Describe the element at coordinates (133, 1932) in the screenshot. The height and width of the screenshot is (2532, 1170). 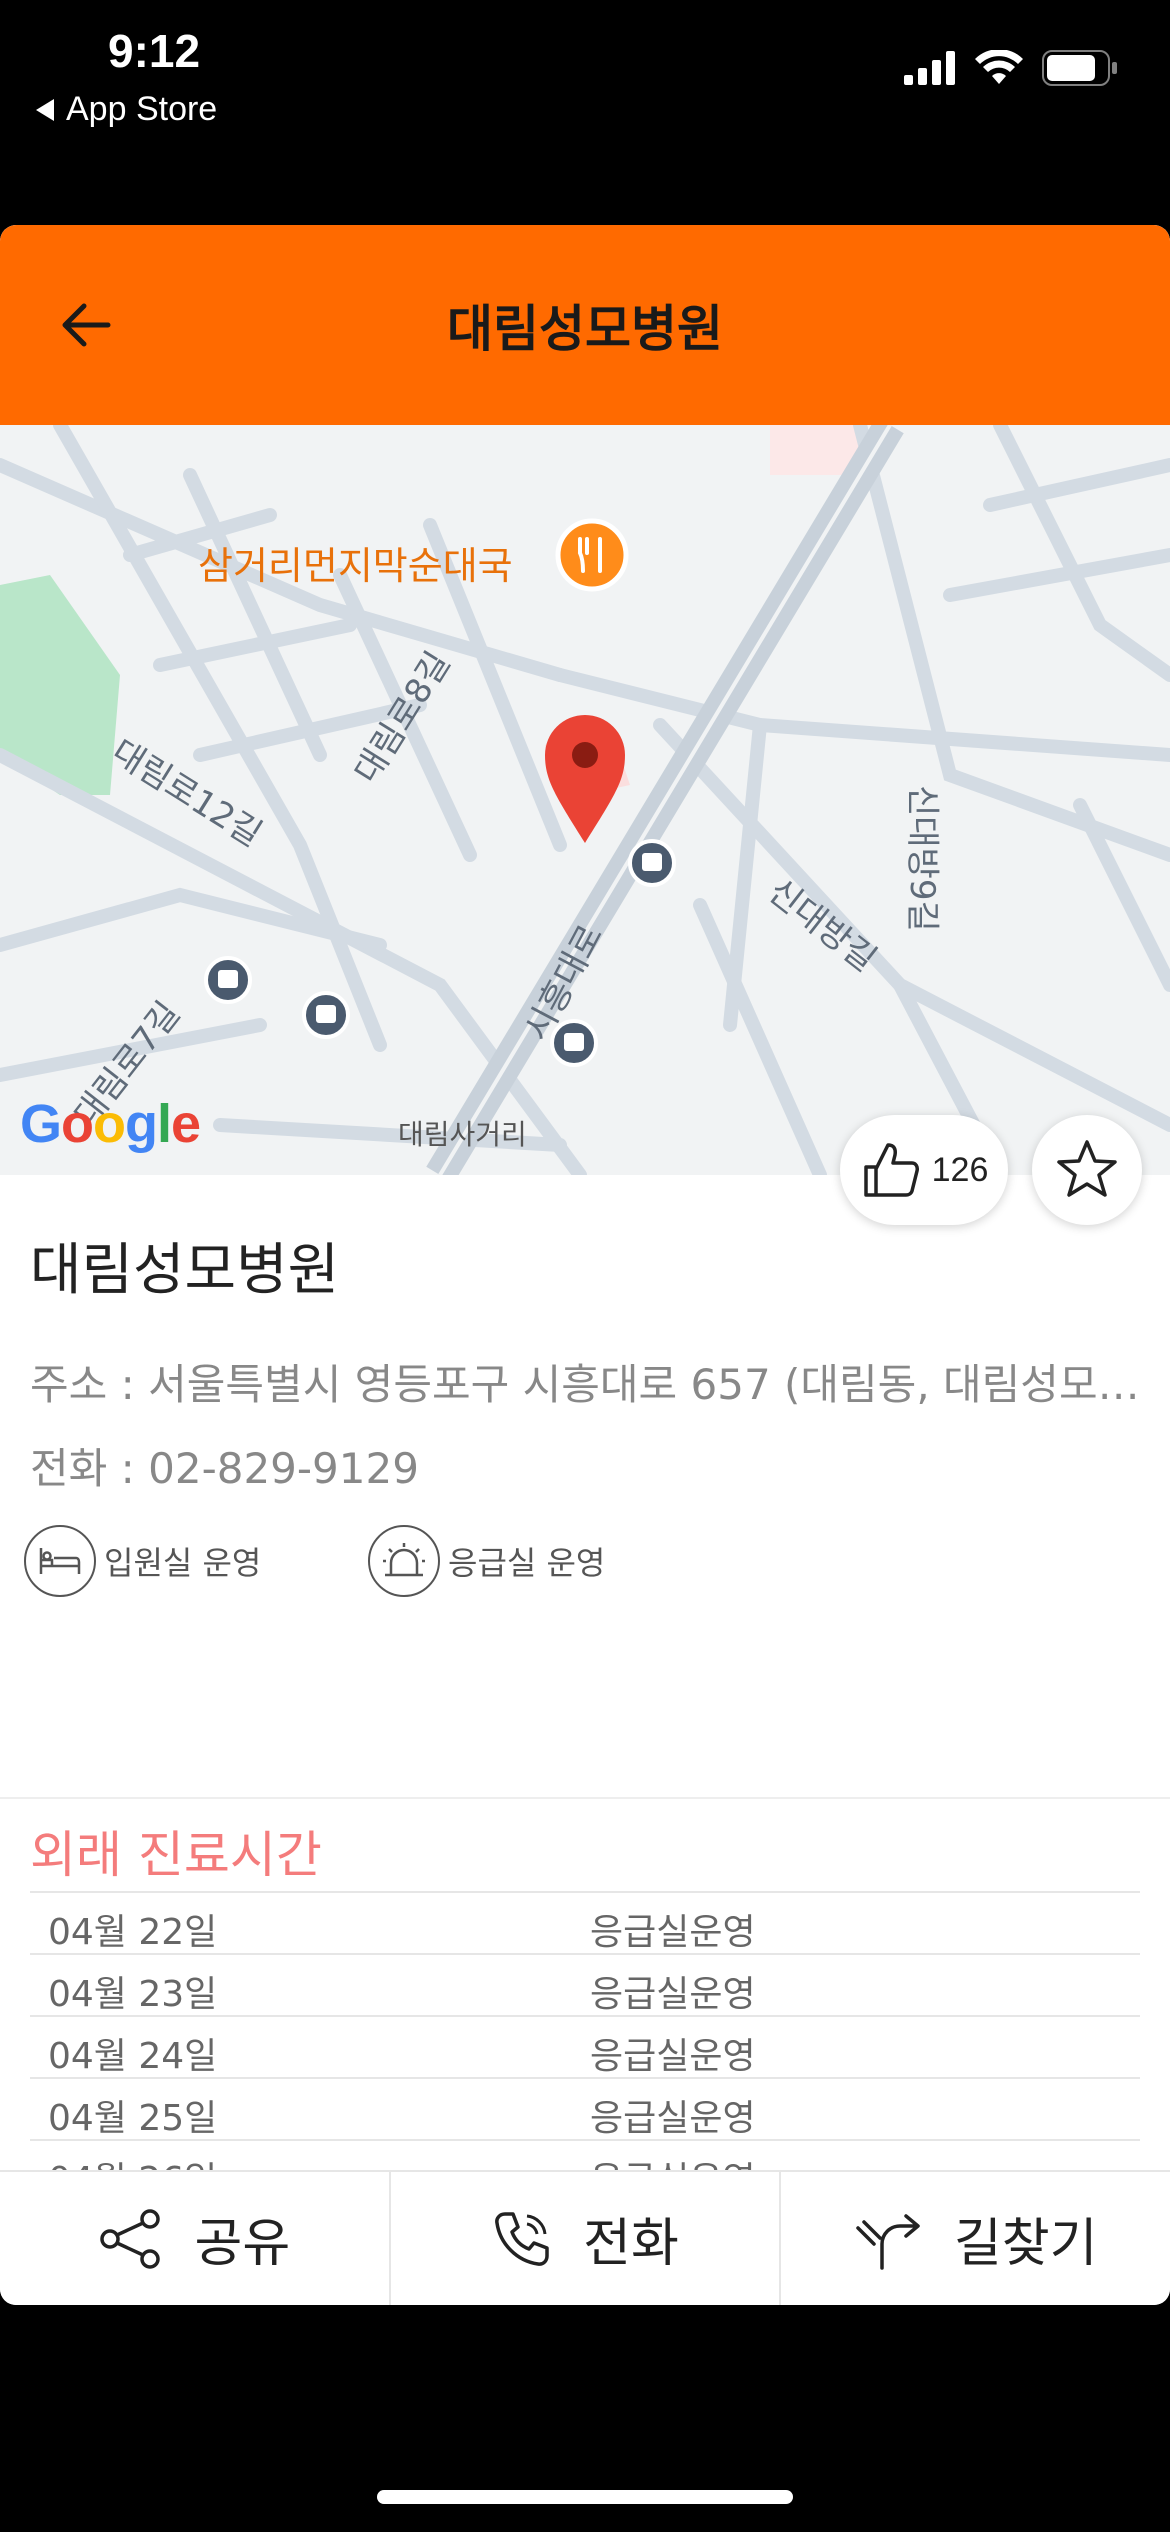
I see `row-date: 04월 22일` at that location.